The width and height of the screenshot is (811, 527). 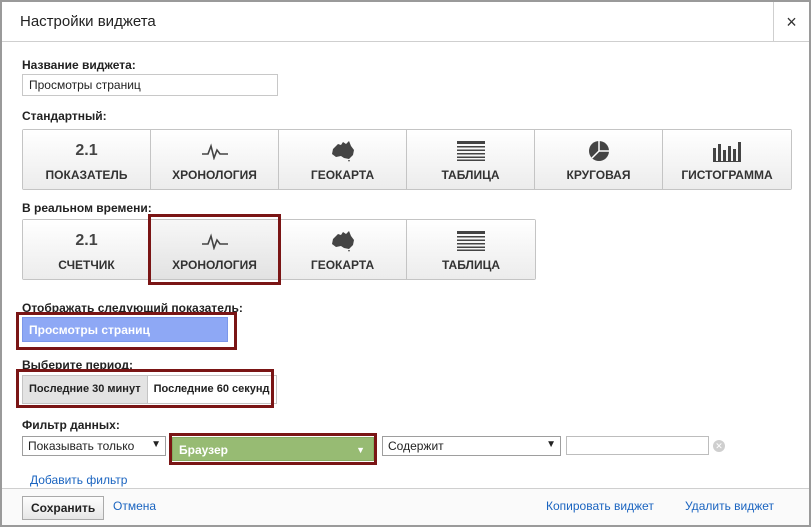 What do you see at coordinates (81, 446) in the screenshot?
I see `filter-mode-value: Показывать только` at bounding box center [81, 446].